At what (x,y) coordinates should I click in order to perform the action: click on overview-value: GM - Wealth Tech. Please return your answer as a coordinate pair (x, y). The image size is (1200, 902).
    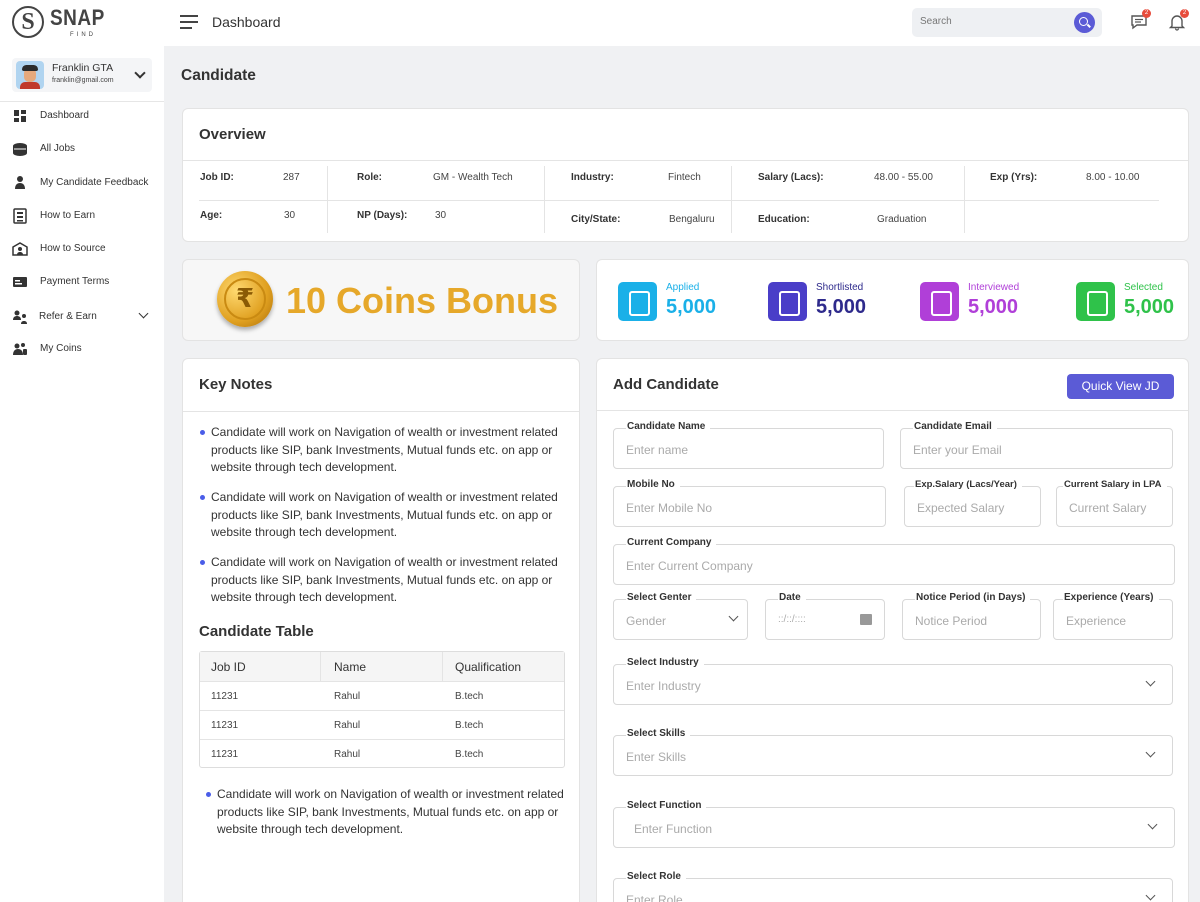
    Looking at the image, I should click on (473, 177).